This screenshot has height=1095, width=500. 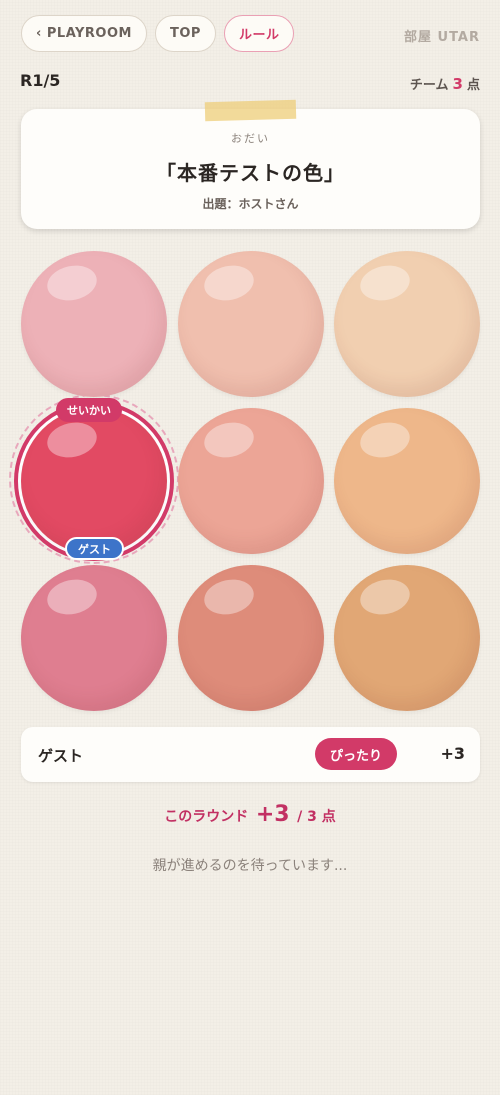 I want to click on correct-badge: せいかい, so click(x=89, y=410).